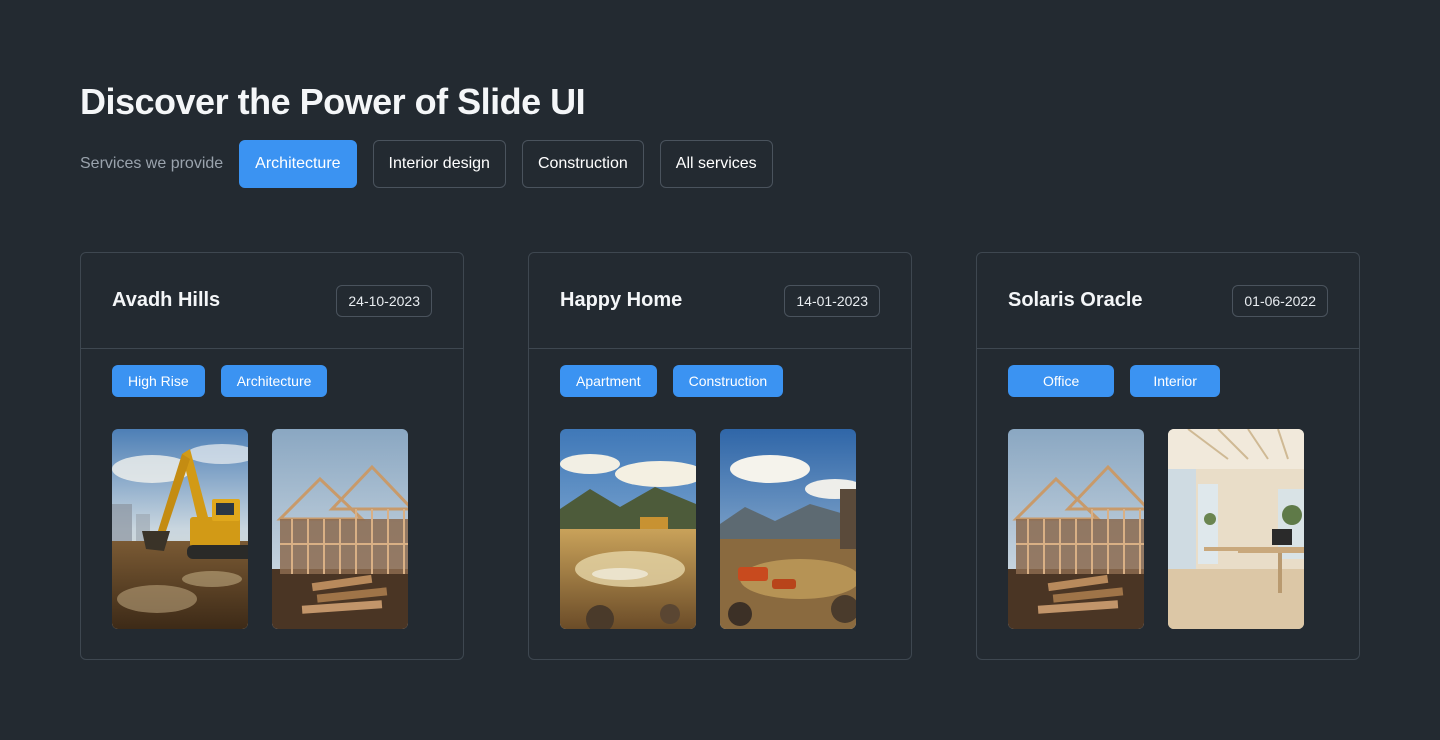 The width and height of the screenshot is (1440, 740). I want to click on card-header: Avadh Hills 24-10-2023, so click(272, 301).